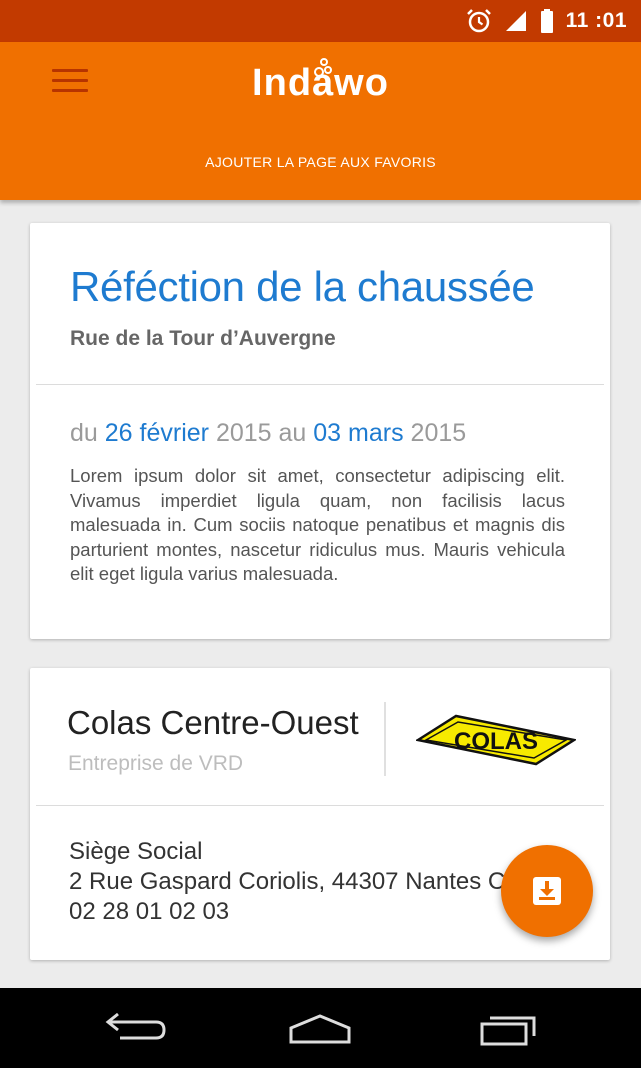 The height and width of the screenshot is (1068, 641). I want to click on company-phone: 02 28 01 02 03, so click(149, 911).